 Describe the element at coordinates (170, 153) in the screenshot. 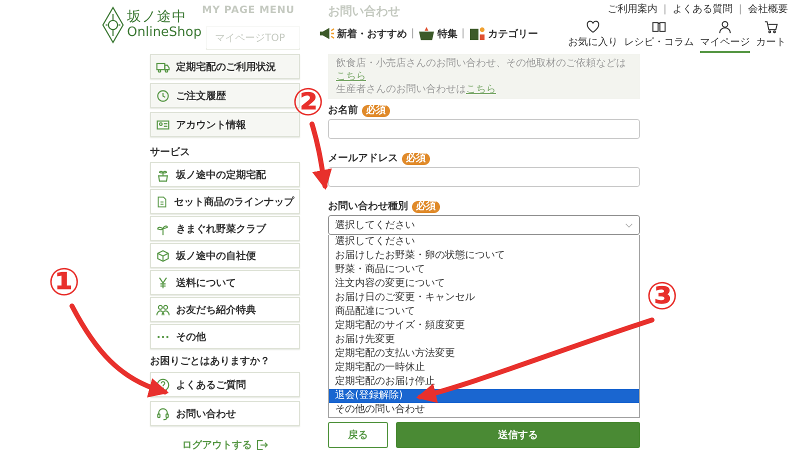

I see `section-heading: サービス` at that location.